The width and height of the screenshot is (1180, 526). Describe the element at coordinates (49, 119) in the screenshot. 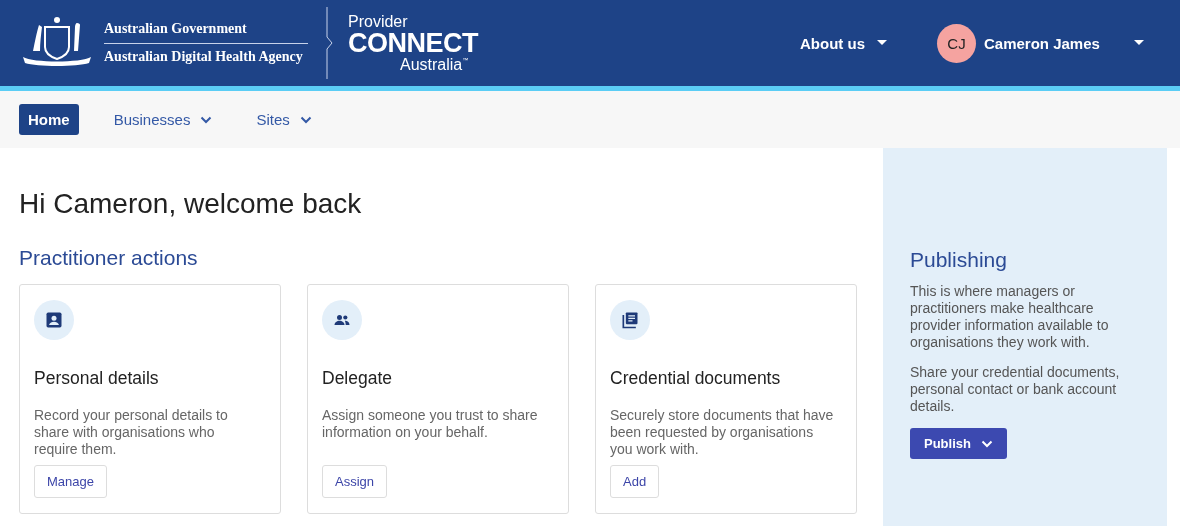

I see `nav-tab: Home` at that location.